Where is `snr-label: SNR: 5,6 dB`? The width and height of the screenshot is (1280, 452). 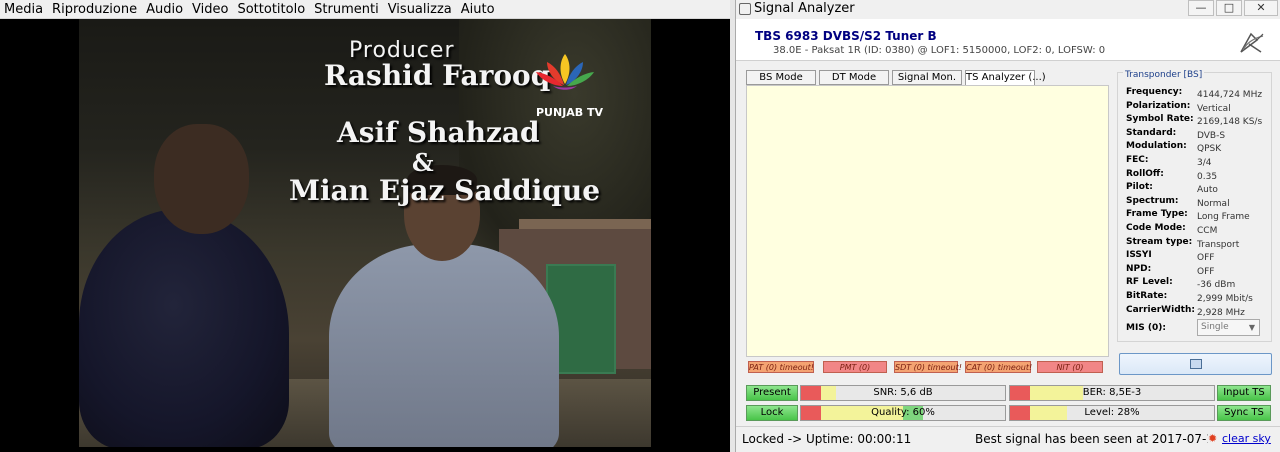 snr-label: SNR: 5,6 dB is located at coordinates (903, 392).